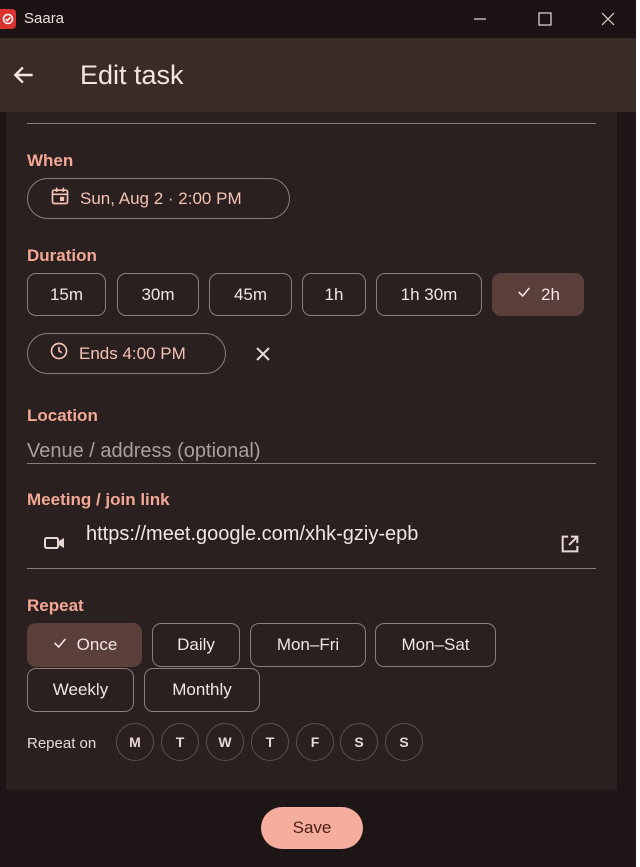  What do you see at coordinates (638, 433) in the screenshot?
I see `window-edge` at bounding box center [638, 433].